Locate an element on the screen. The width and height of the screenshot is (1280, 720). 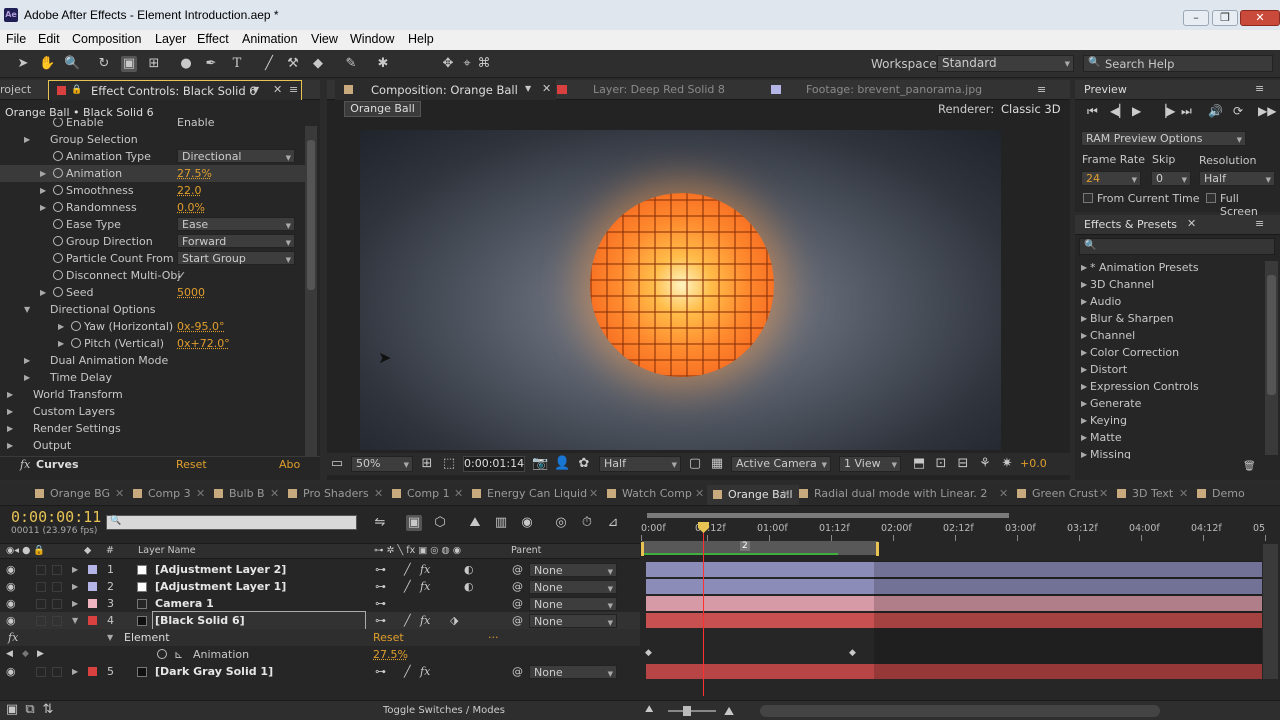
selection-tool-icon: ➤ is located at coordinates (23, 64).